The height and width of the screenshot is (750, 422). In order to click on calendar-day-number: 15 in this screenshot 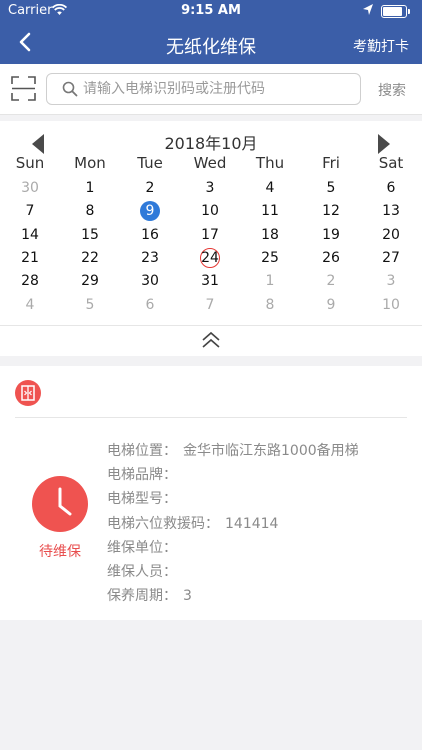, I will do `click(90, 234)`.